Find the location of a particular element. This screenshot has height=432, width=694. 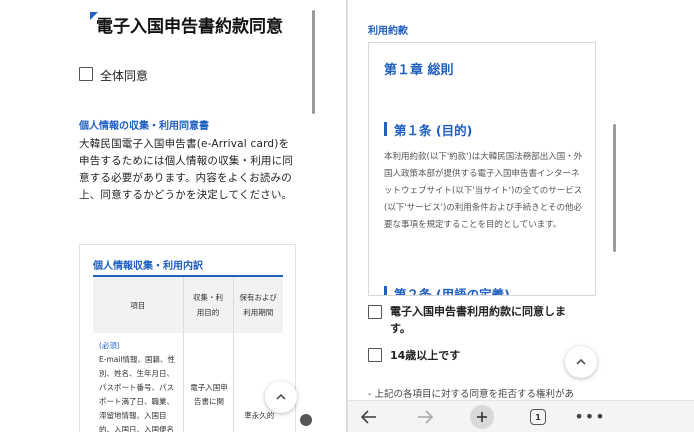

more-dots-icon: ••• is located at coordinates (590, 416).